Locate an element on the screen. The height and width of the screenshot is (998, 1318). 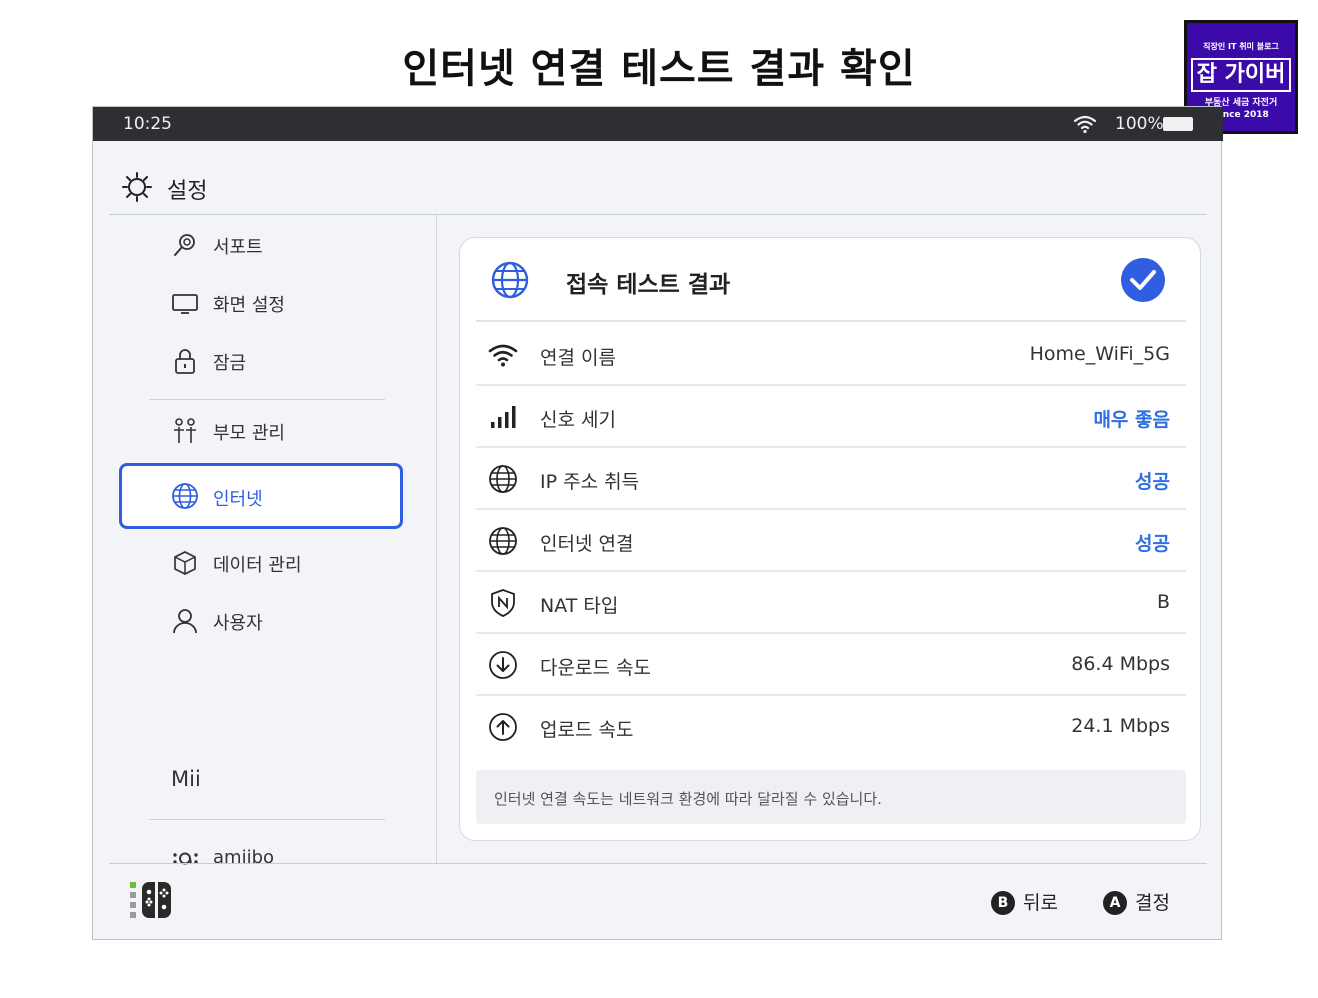
wifi-status-icon is located at coordinates (1085, 124).